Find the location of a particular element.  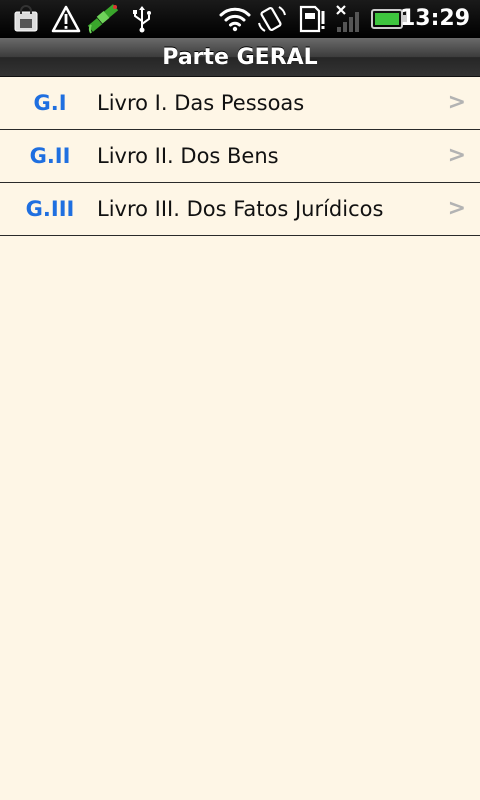

list-item-code: G.II is located at coordinates (50, 156).